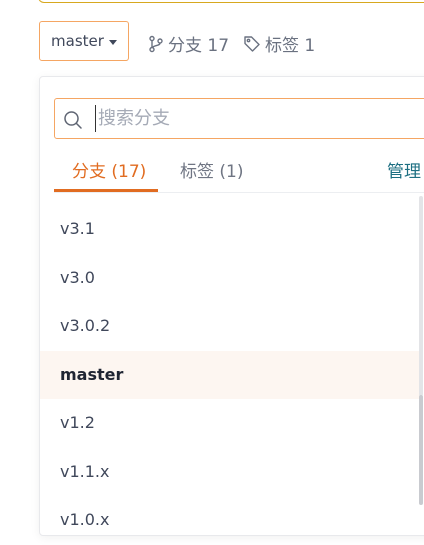 The image size is (424, 545). I want to click on active-tab-indicator, so click(106, 190).